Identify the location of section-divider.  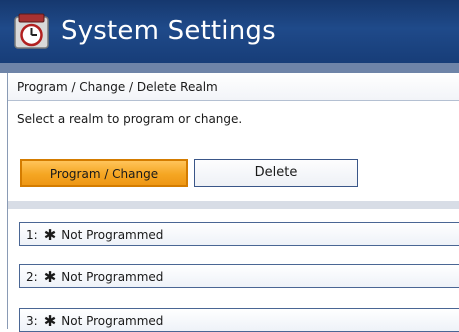
(233, 205).